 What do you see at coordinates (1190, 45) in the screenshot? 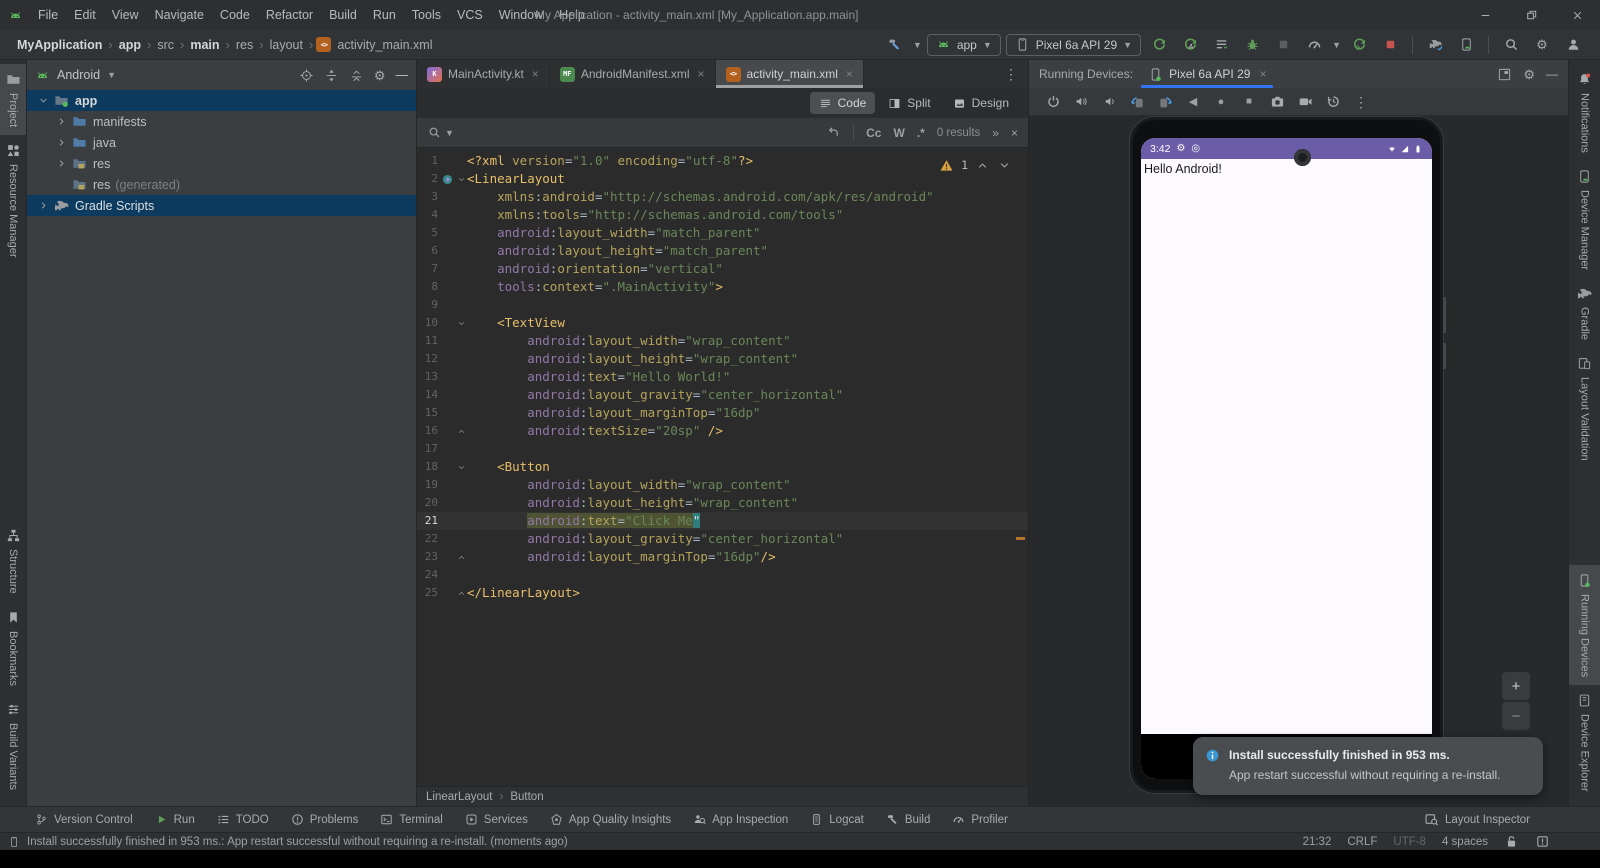
I see `apply-changes-button: A` at bounding box center [1190, 45].